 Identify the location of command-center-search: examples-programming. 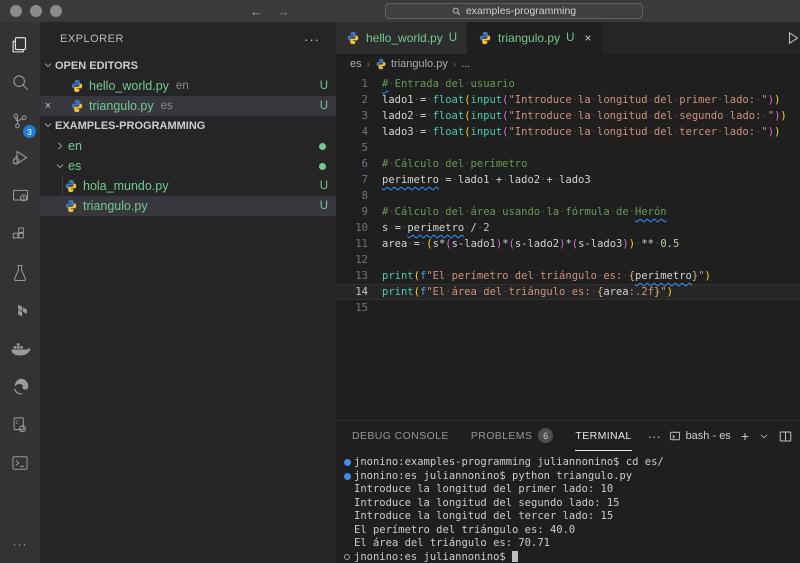
(514, 11).